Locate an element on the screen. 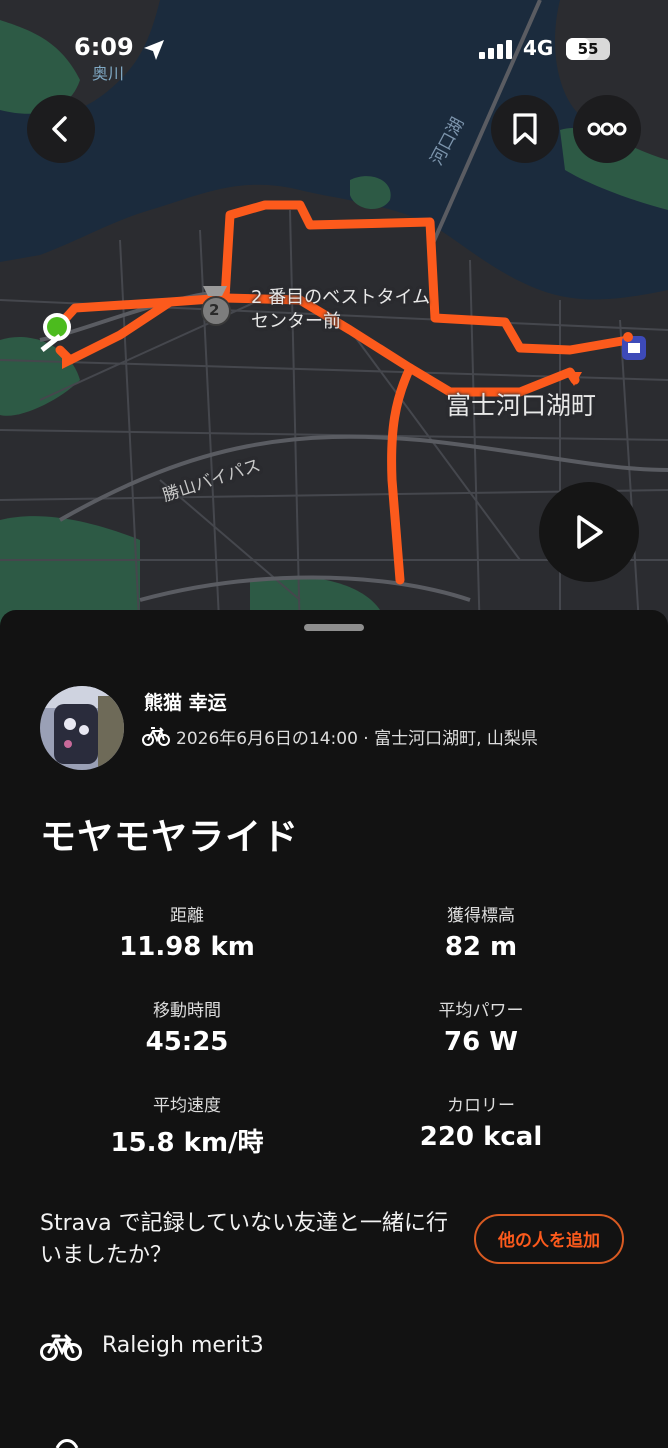  stat-label: 平均速度 is located at coordinates (187, 1106).